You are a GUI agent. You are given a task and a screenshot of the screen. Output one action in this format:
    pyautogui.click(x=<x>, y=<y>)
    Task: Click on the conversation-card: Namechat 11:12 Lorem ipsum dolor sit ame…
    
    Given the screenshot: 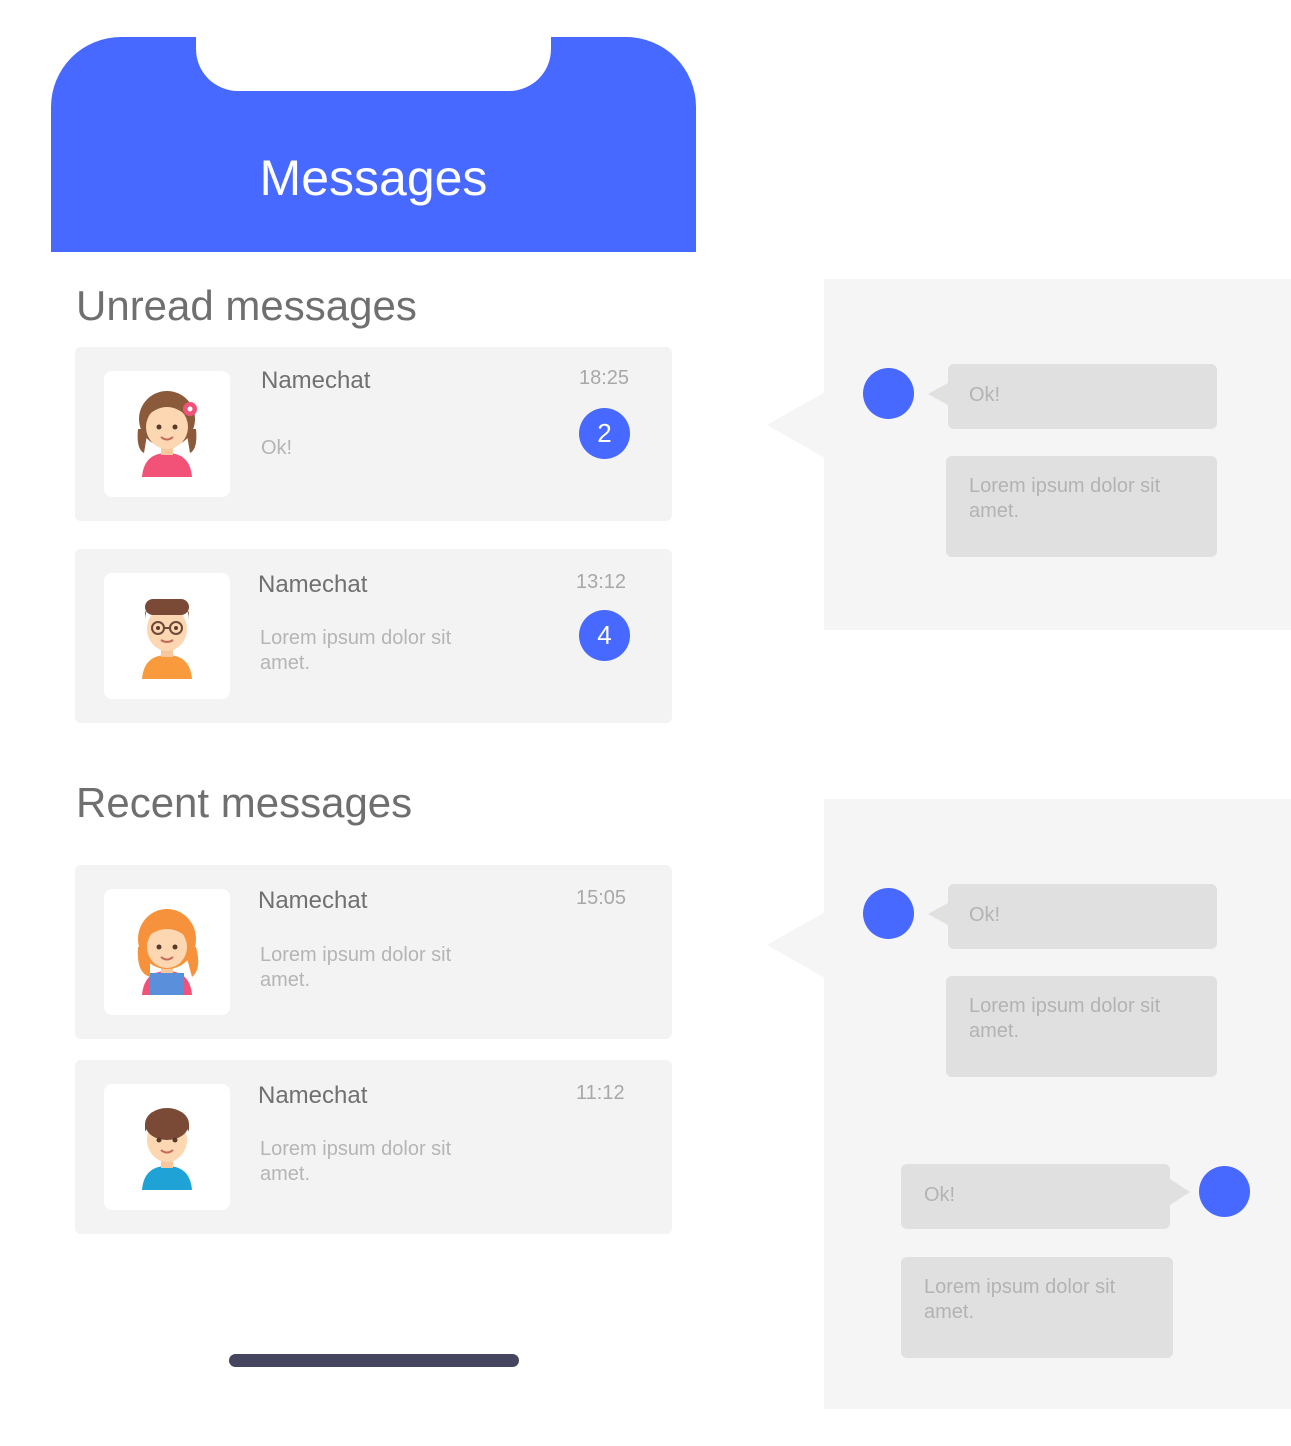 What is the action you would take?
    pyautogui.click(x=373, y=1147)
    